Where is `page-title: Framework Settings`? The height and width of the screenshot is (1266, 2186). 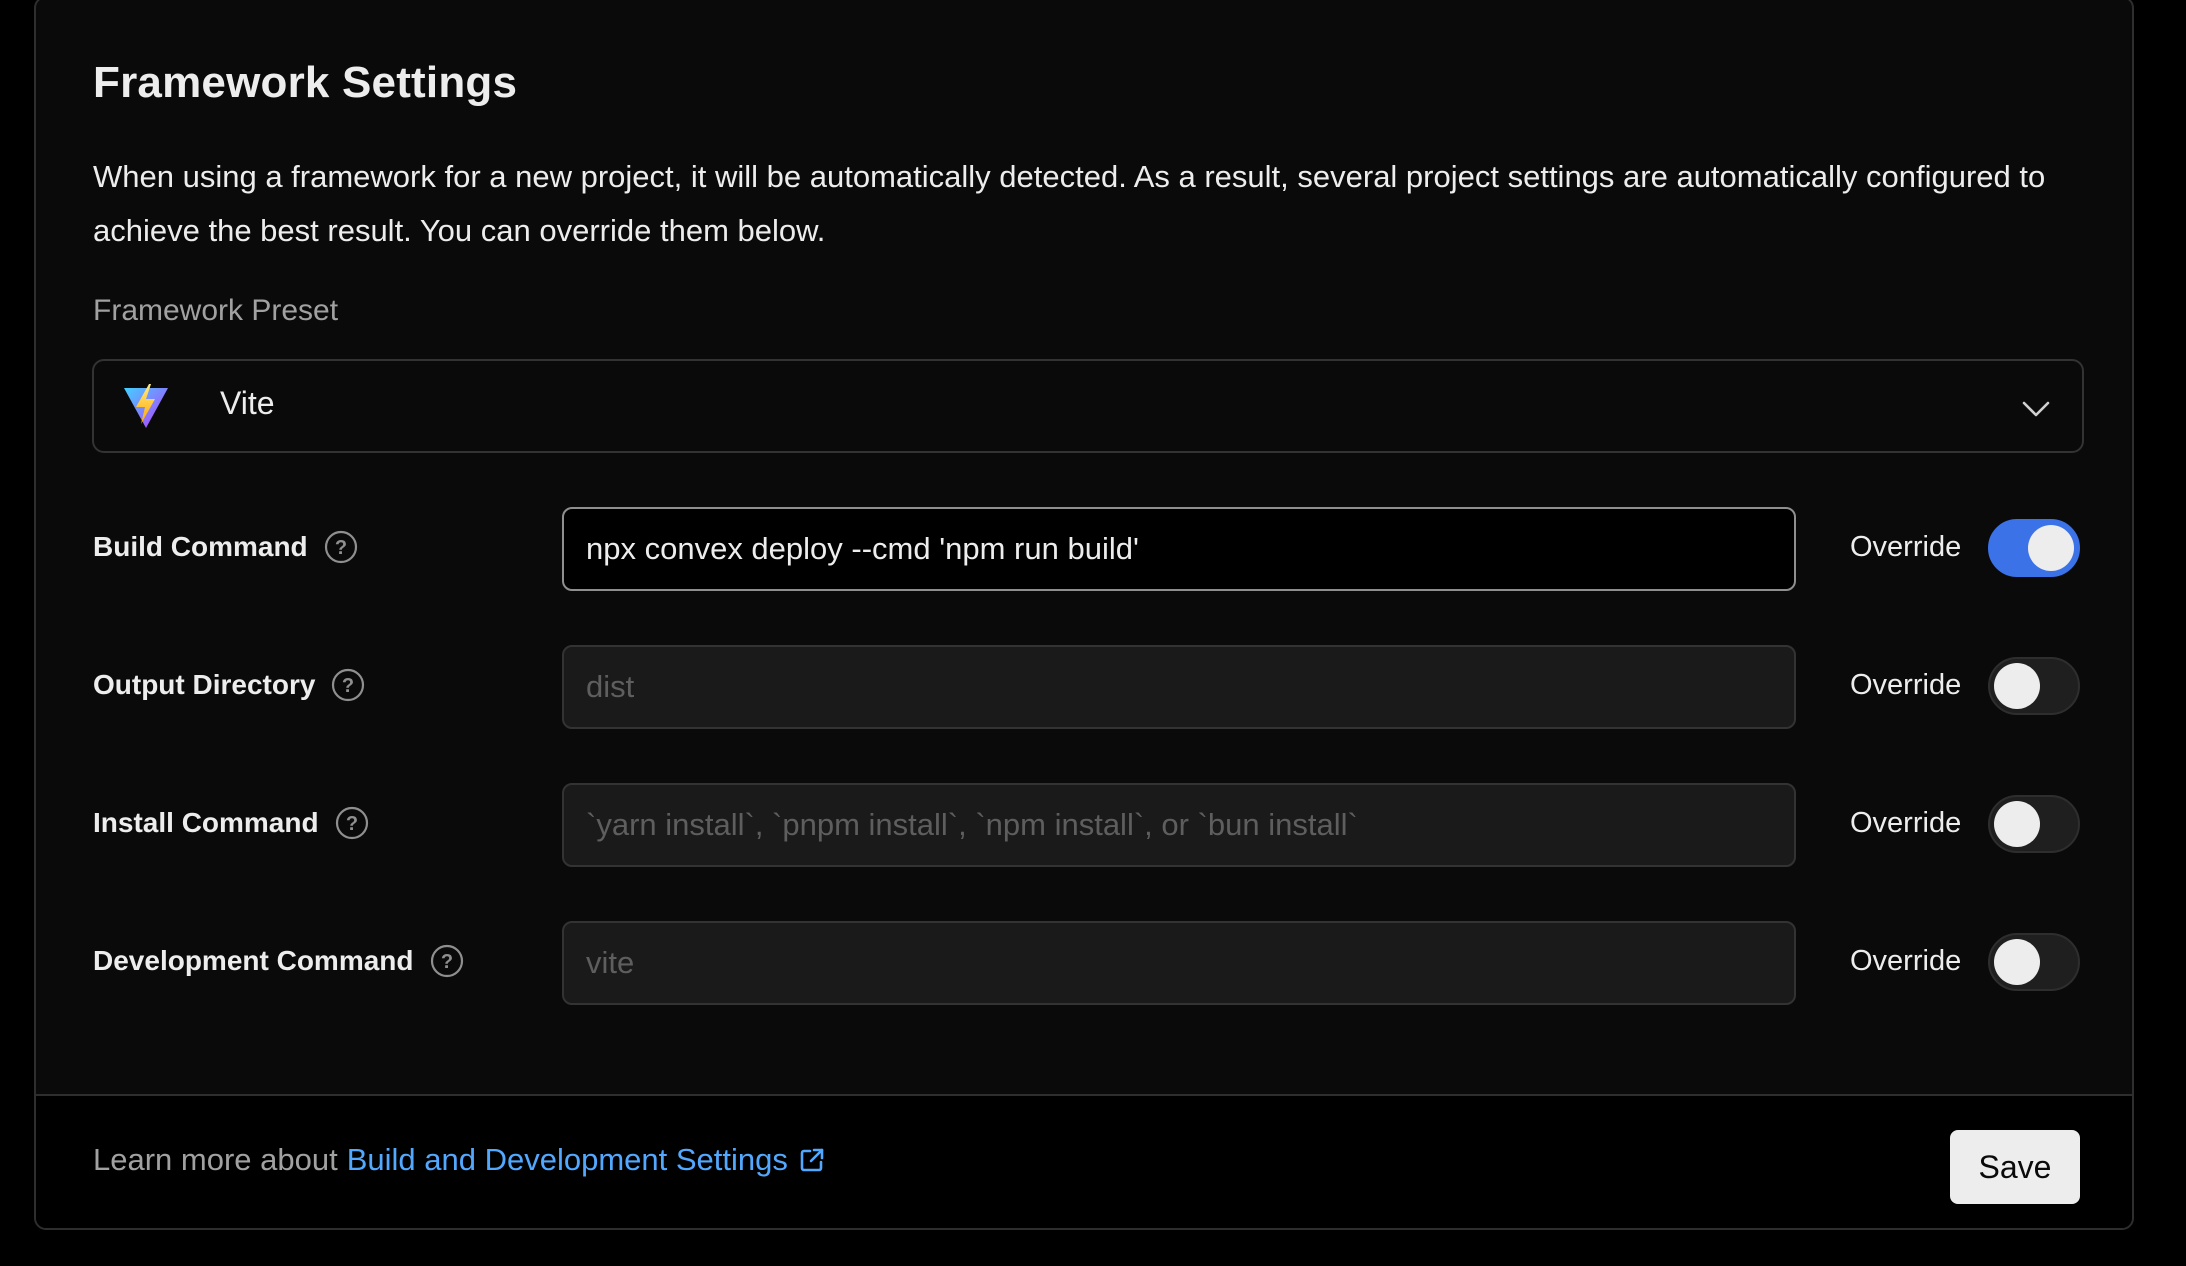
page-title: Framework Settings is located at coordinates (305, 82).